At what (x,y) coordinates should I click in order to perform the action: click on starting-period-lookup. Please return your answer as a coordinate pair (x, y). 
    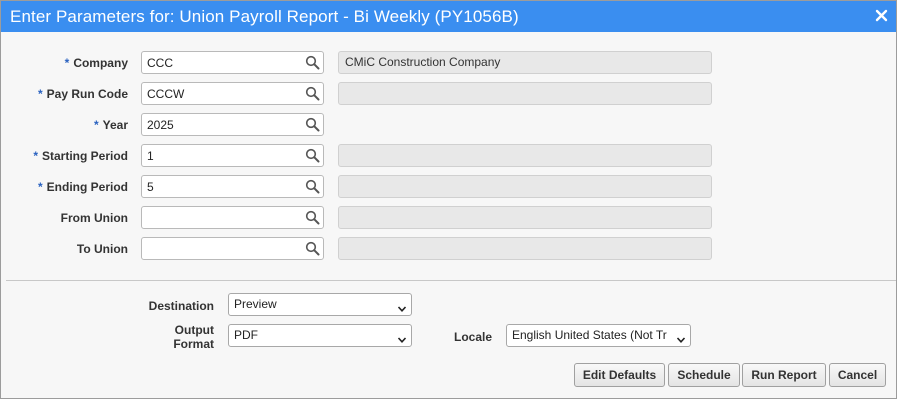
    Looking at the image, I should click on (232, 155).